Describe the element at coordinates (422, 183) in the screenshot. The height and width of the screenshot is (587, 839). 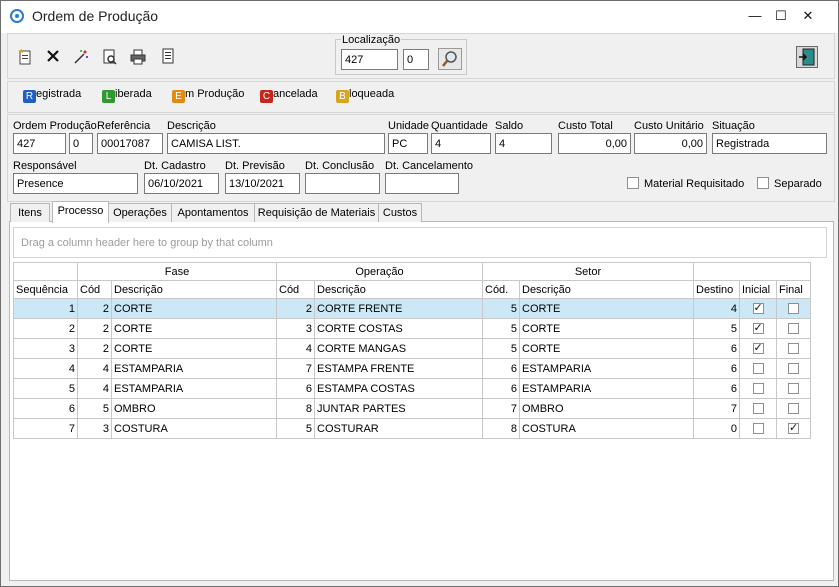
I see `dt-cancelamento-input` at that location.